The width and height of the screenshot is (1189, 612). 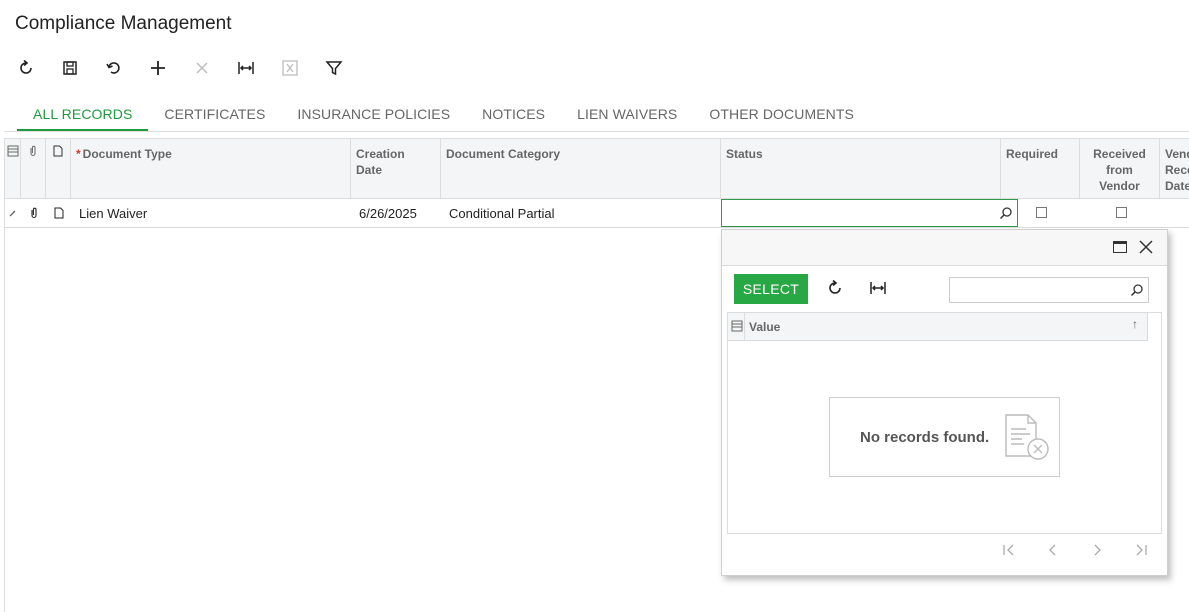 What do you see at coordinates (1120, 247) in the screenshot?
I see `maximize-icon` at bounding box center [1120, 247].